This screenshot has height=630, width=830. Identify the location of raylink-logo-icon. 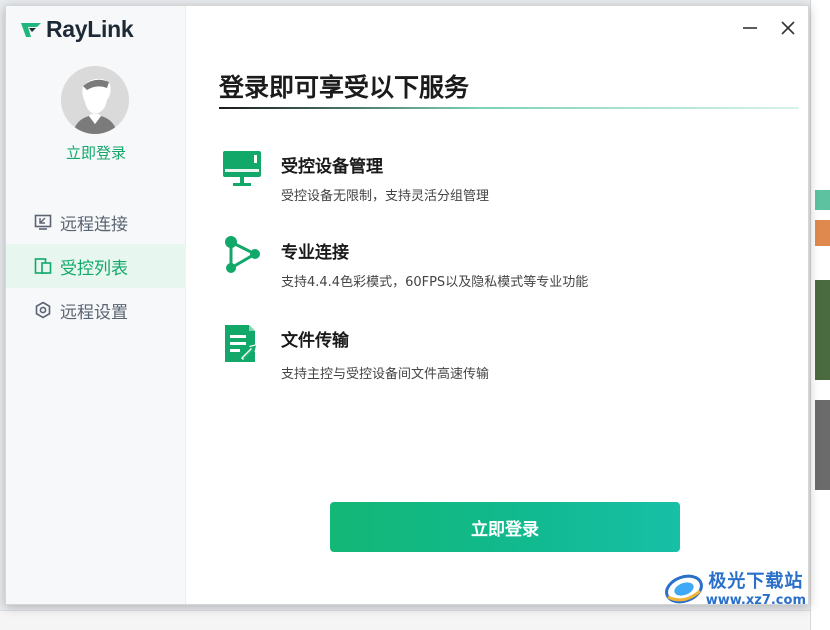
(31, 29).